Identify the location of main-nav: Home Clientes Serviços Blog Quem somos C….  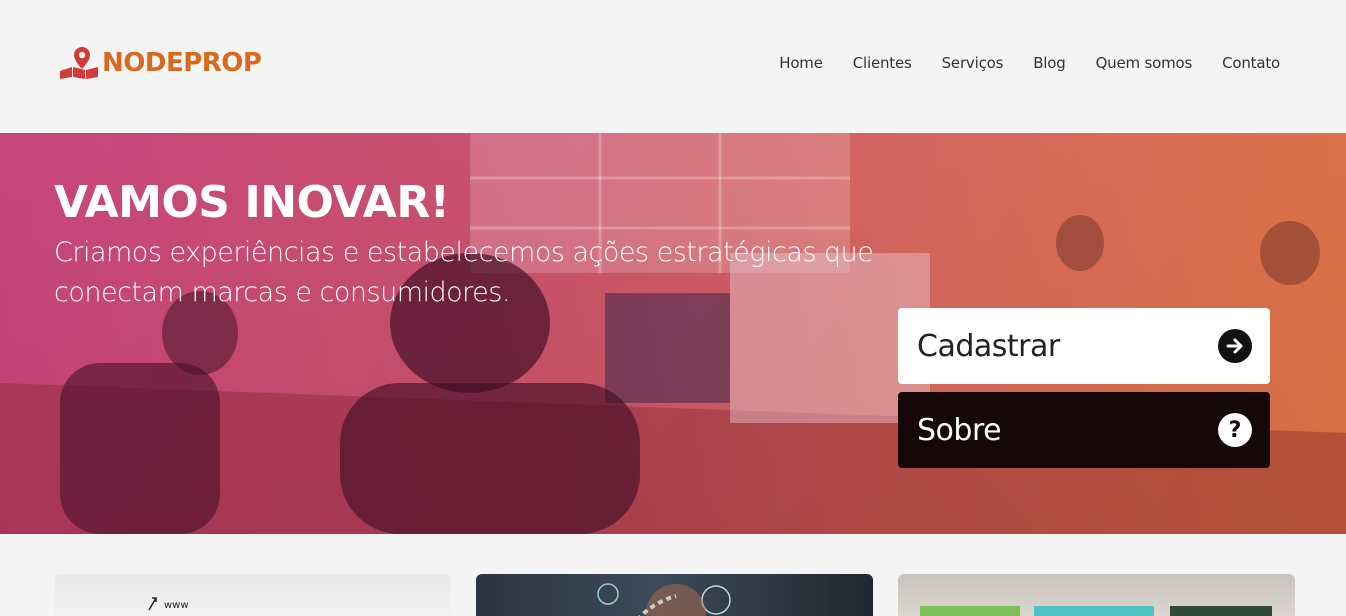
(1029, 63).